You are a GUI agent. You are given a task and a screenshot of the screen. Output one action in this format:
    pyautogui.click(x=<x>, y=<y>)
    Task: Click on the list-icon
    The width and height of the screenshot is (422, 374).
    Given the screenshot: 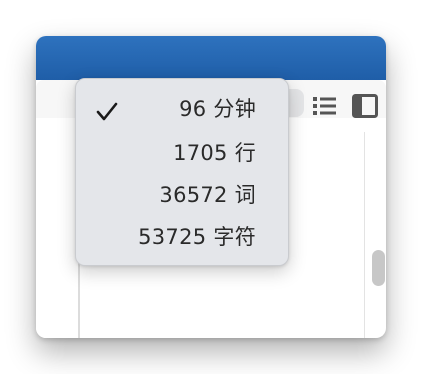 What is the action you would take?
    pyautogui.click(x=325, y=106)
    